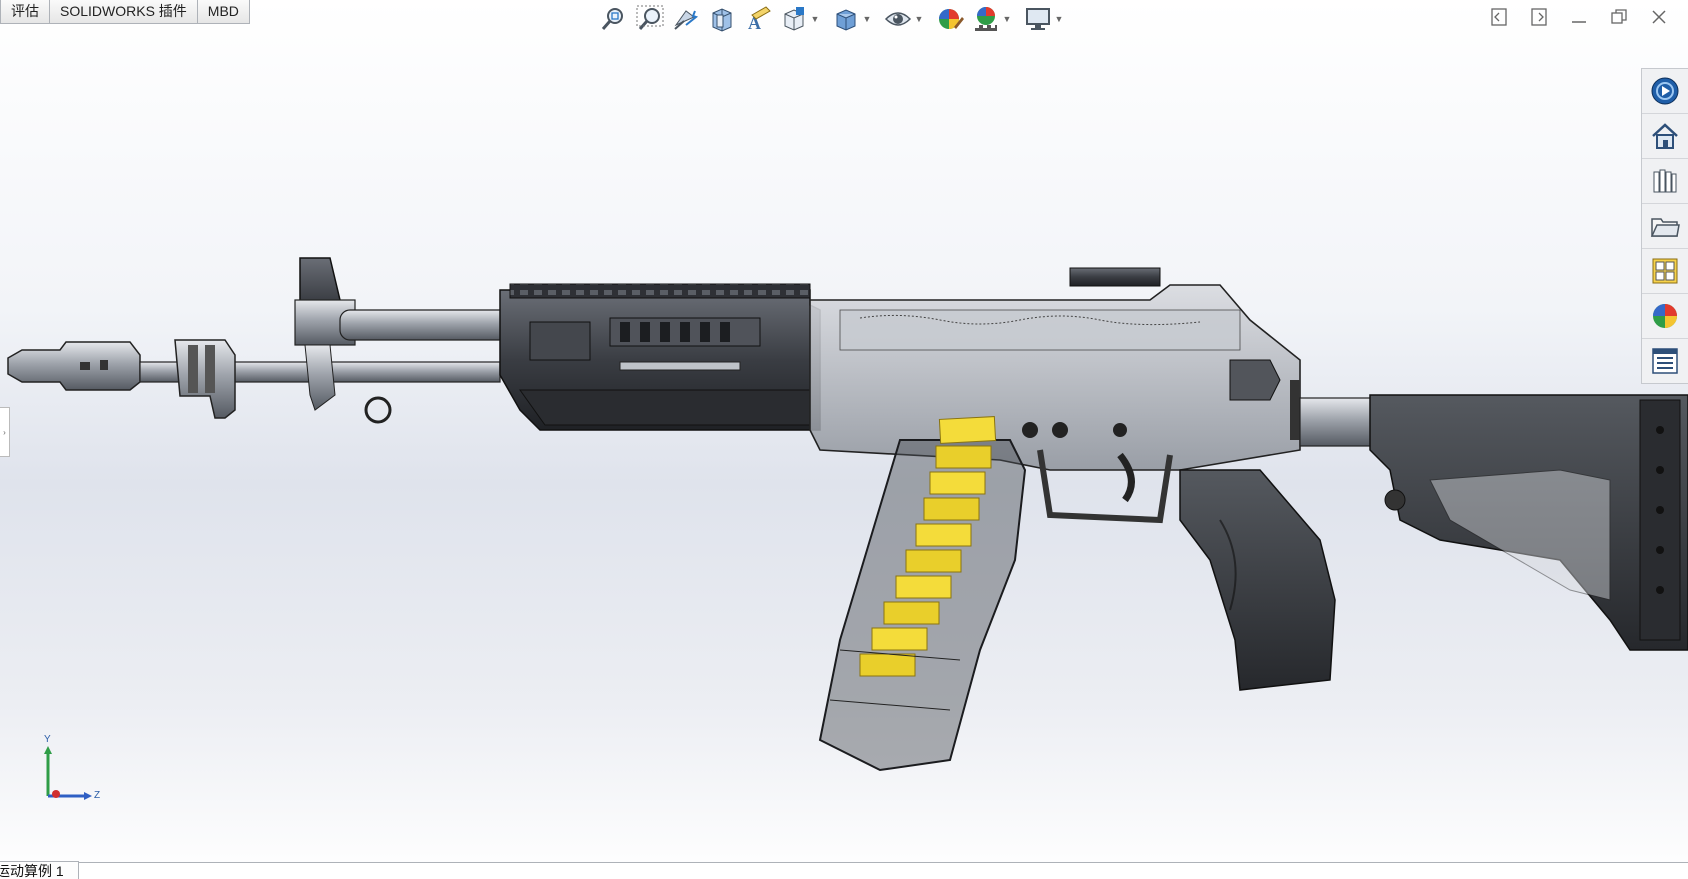  Describe the element at coordinates (223, 12) in the screenshot. I see `tab-mbd: MBD` at that location.